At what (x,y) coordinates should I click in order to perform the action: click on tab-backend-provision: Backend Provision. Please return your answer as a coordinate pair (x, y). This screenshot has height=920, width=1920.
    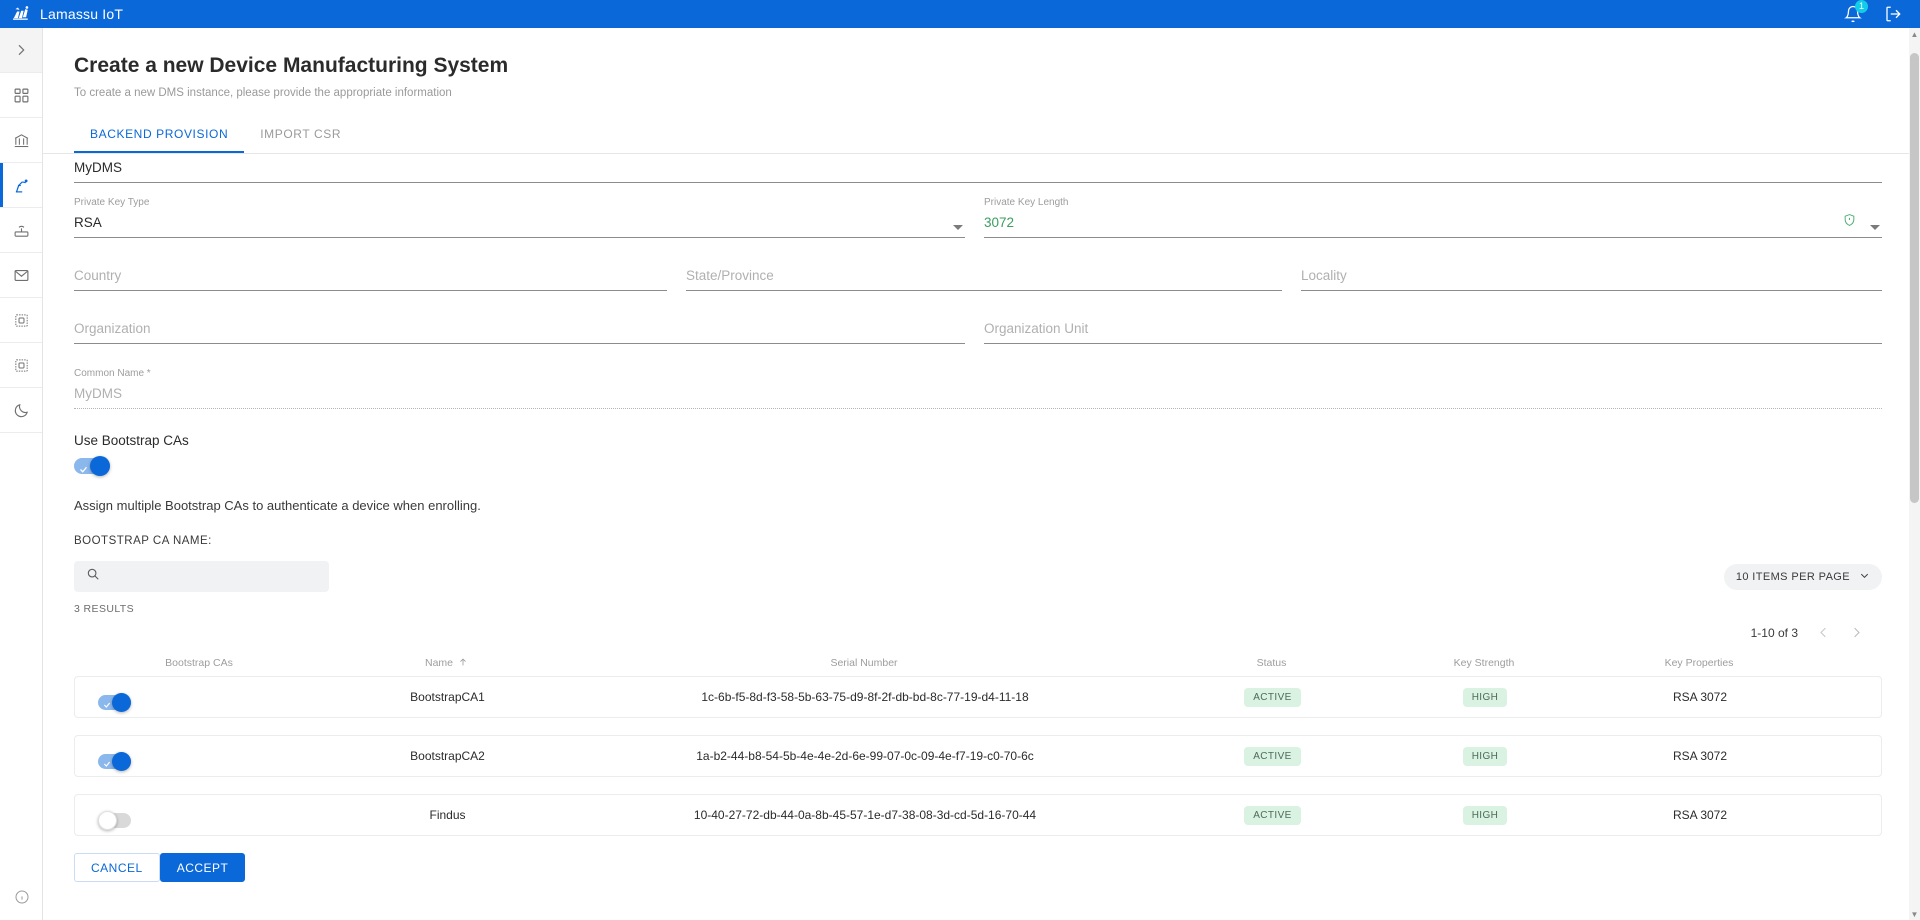
    Looking at the image, I should click on (159, 136).